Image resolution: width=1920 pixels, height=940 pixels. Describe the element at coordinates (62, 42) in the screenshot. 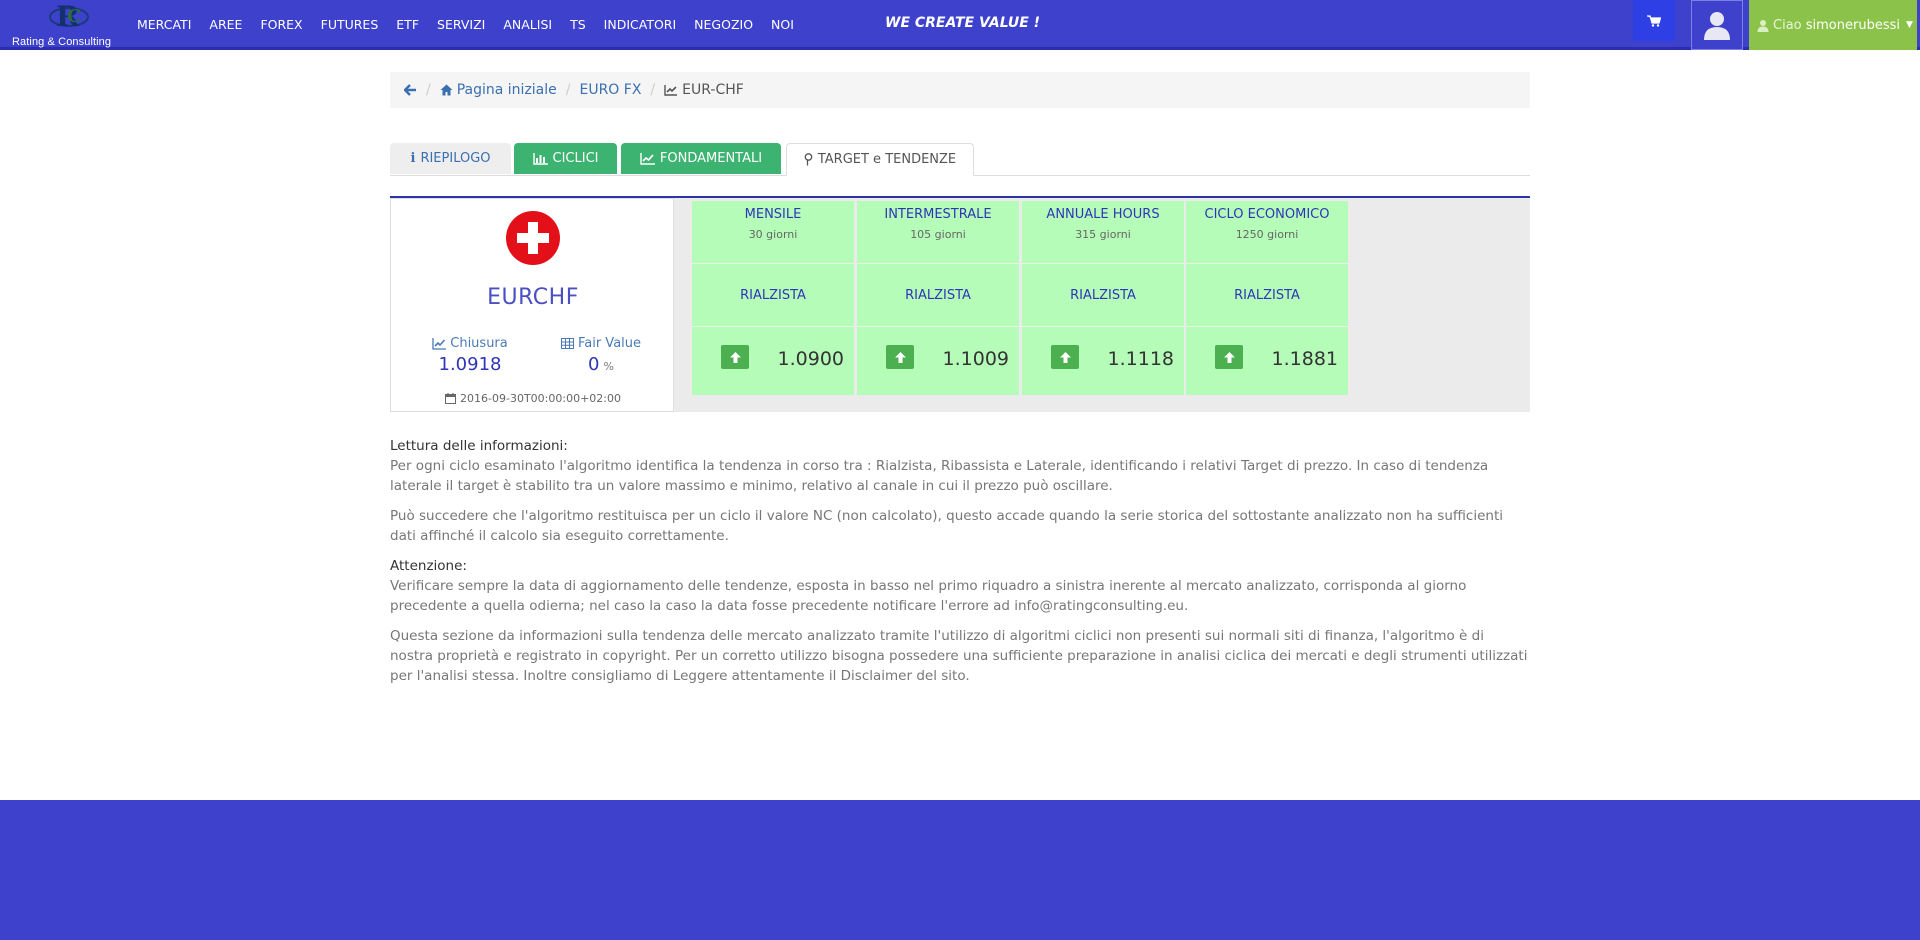

I see `logo-text: Rating & Consulting` at that location.